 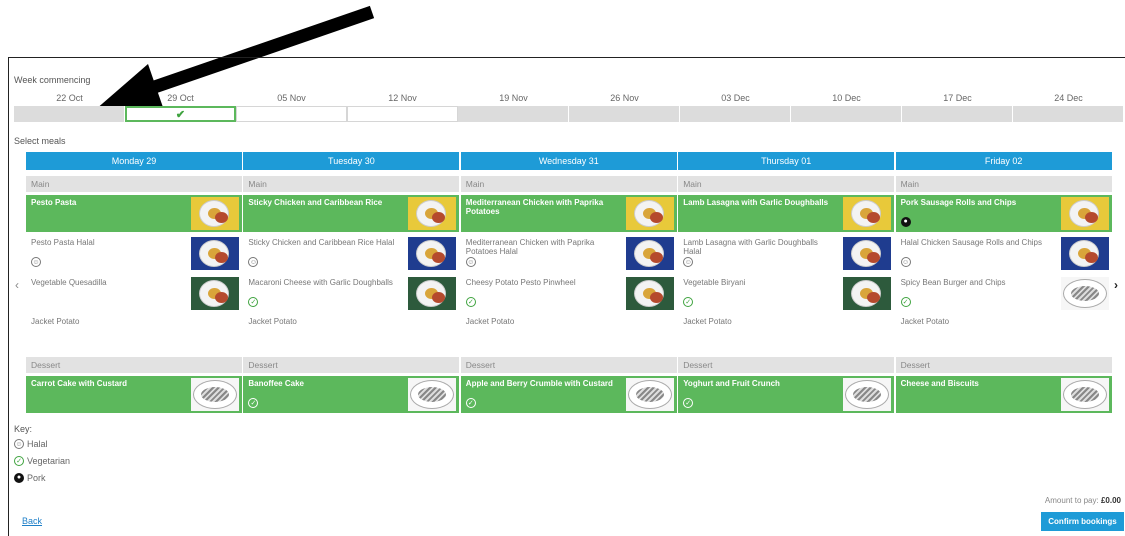 I want to click on week-date-label: 19 Nov, so click(x=513, y=98).